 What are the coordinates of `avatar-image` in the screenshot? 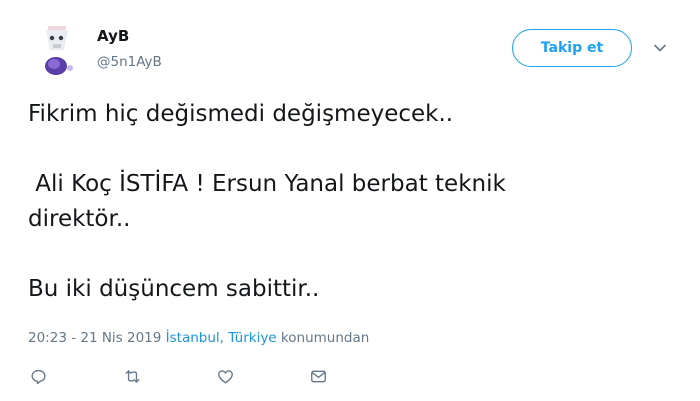 It's located at (58, 50).